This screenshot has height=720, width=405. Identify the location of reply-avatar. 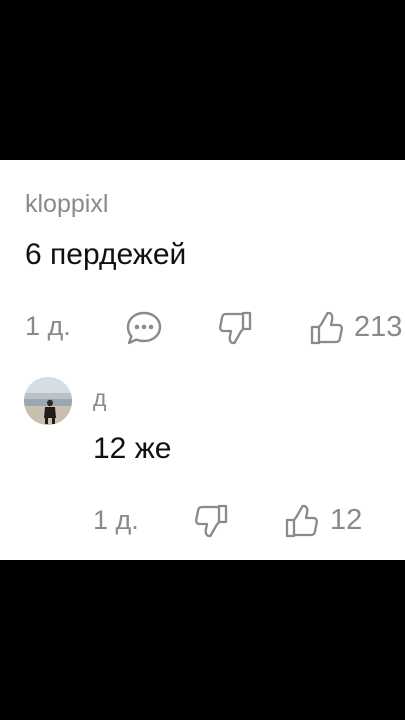
(48, 401).